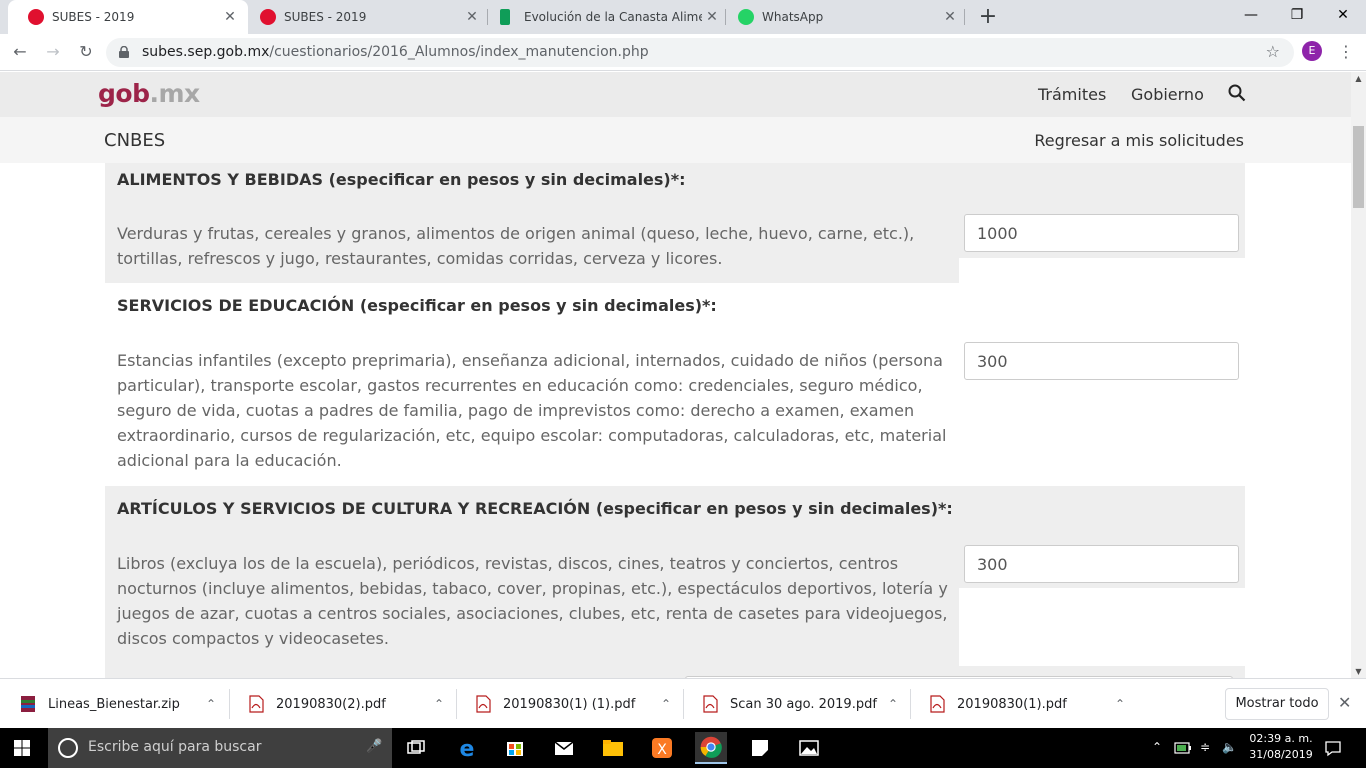 Image resolution: width=1366 pixels, height=768 pixels. I want to click on windows-start-icon, so click(22, 748).